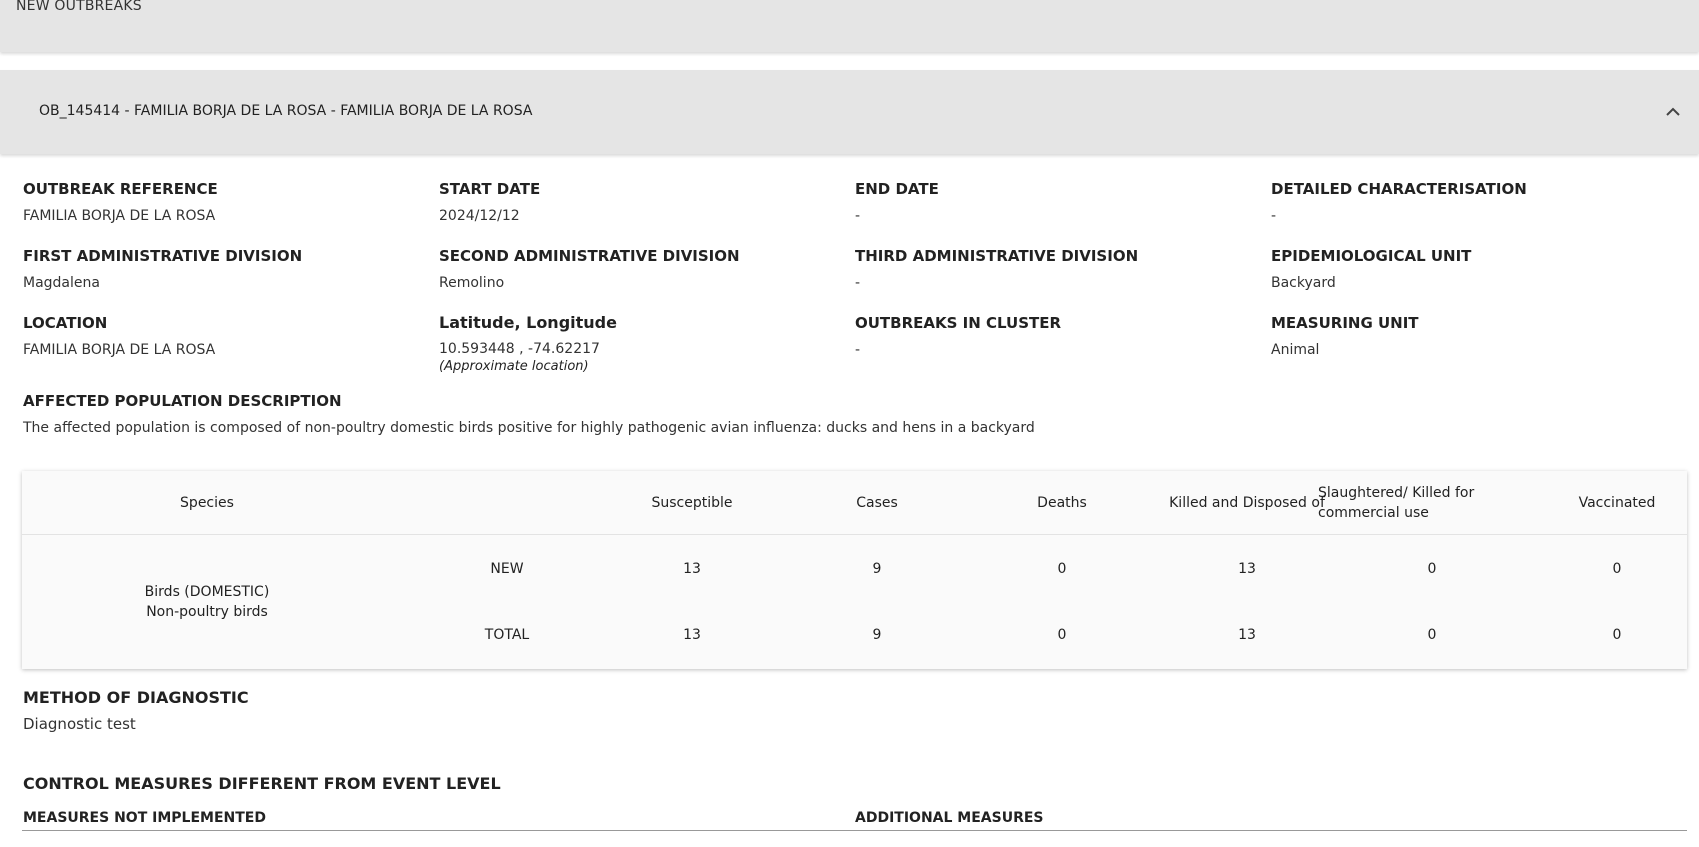 This screenshot has height=847, width=1699. I want to click on measures-not-implemented-field: MEASURES NOT IMPLEMENTED, so click(144, 818).